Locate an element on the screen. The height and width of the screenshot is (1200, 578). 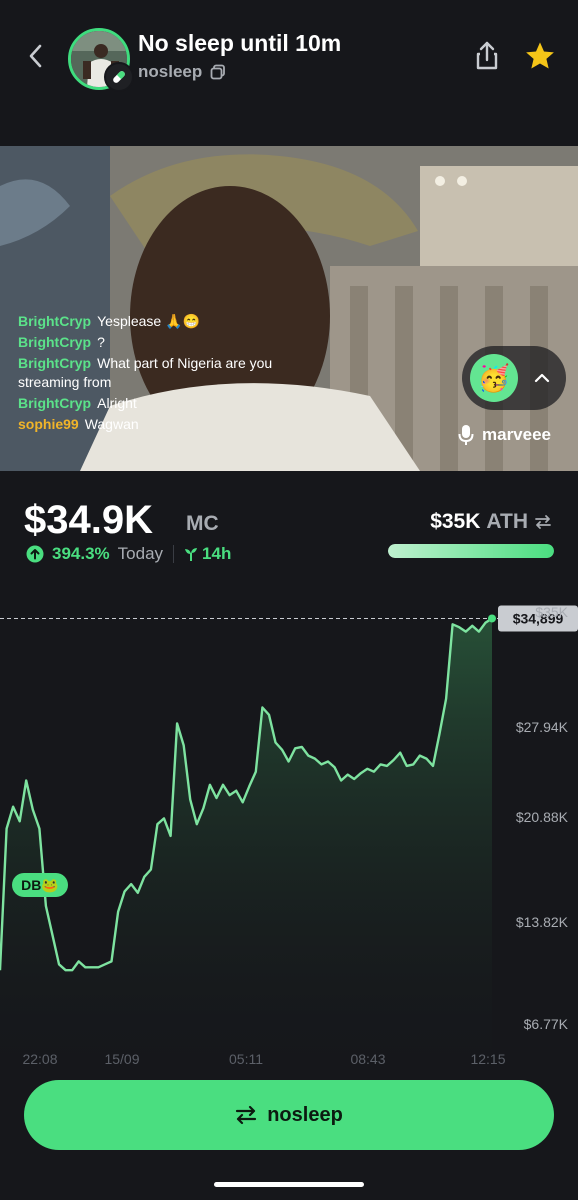
divider is located at coordinates (174, 554).